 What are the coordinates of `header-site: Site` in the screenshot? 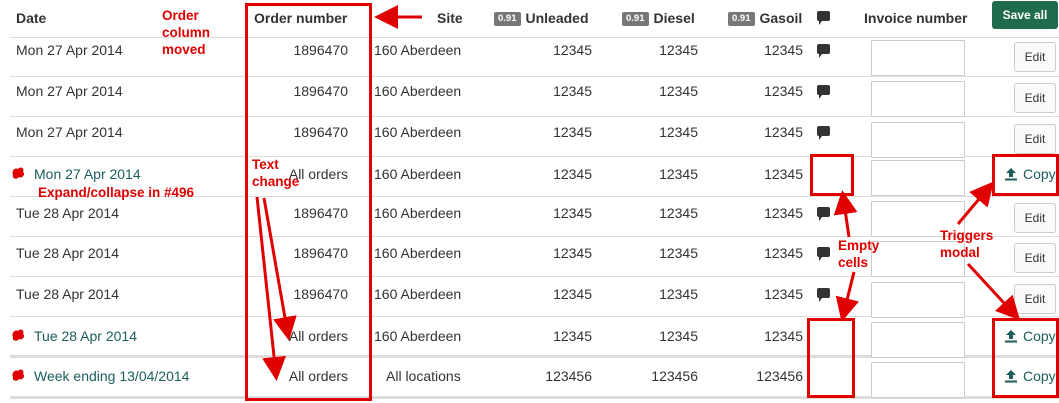 It's located at (450, 19).